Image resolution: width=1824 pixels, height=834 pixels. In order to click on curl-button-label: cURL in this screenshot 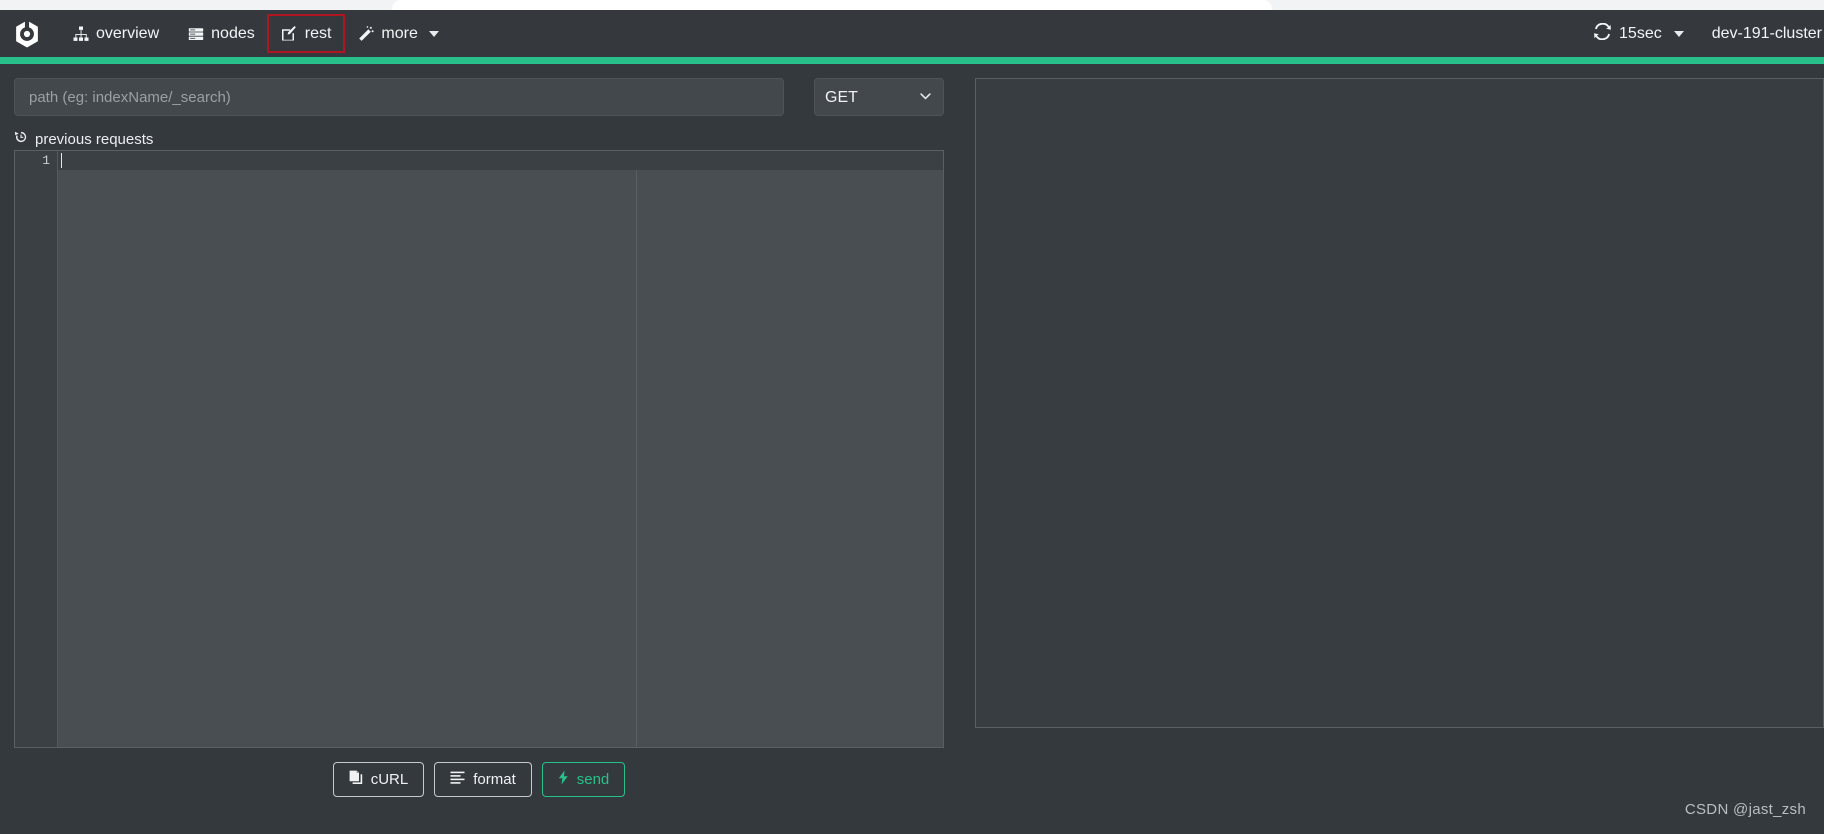, I will do `click(389, 779)`.